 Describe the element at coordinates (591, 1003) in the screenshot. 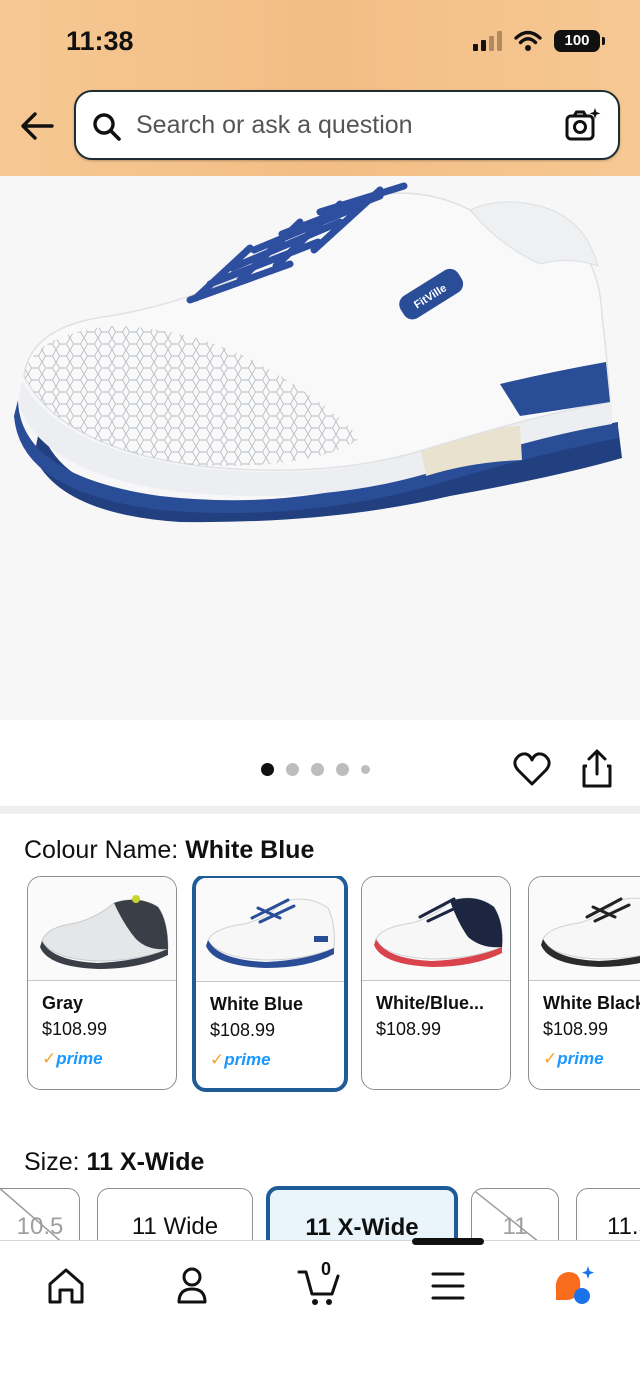

I see `swatch-name: White Black` at that location.